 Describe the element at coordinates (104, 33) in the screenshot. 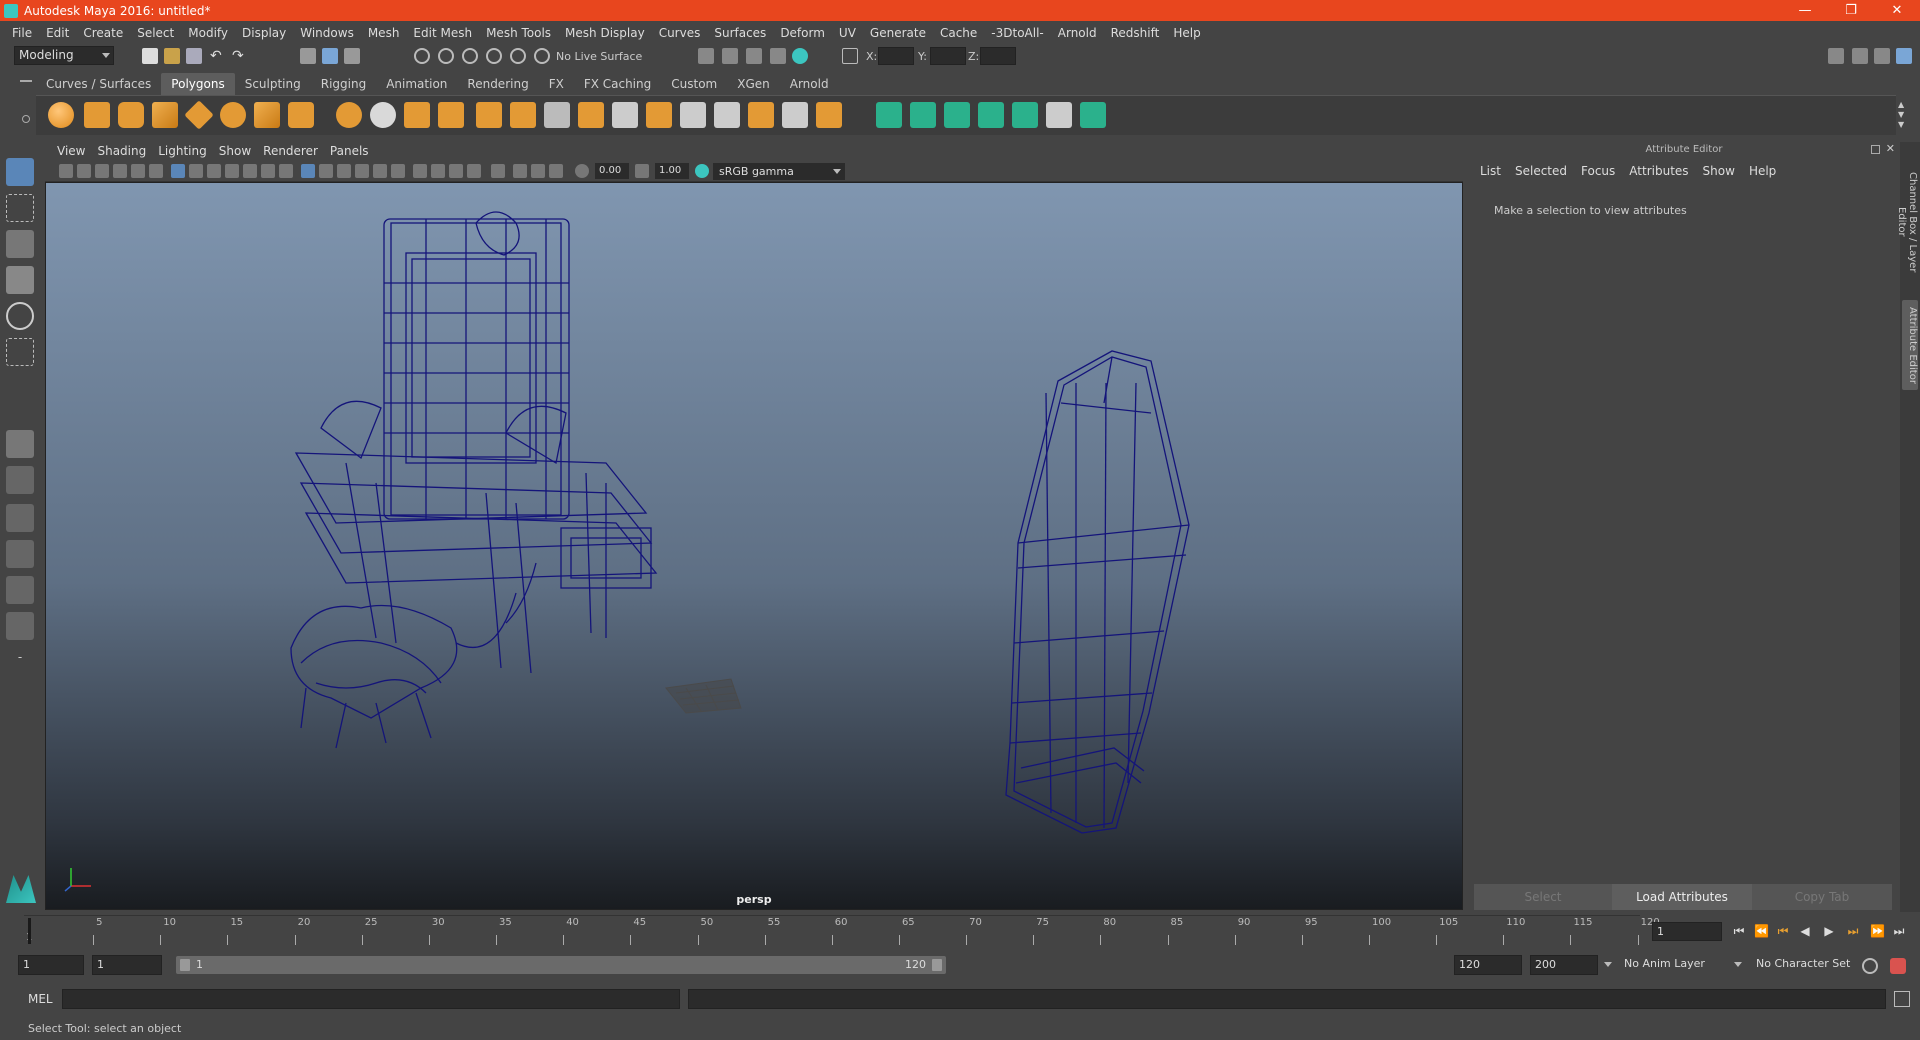

I see `menu-create: Create` at that location.